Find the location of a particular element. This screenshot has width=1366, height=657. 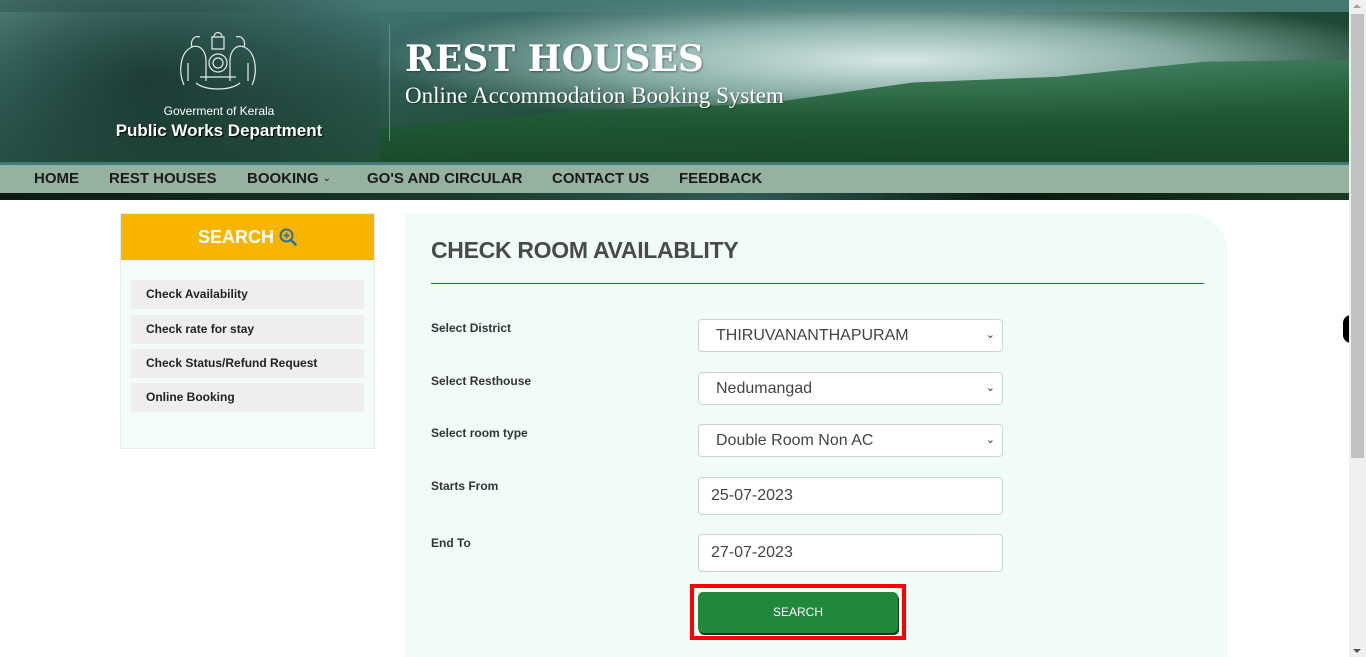

search-button: SEARCH is located at coordinates (798, 612).